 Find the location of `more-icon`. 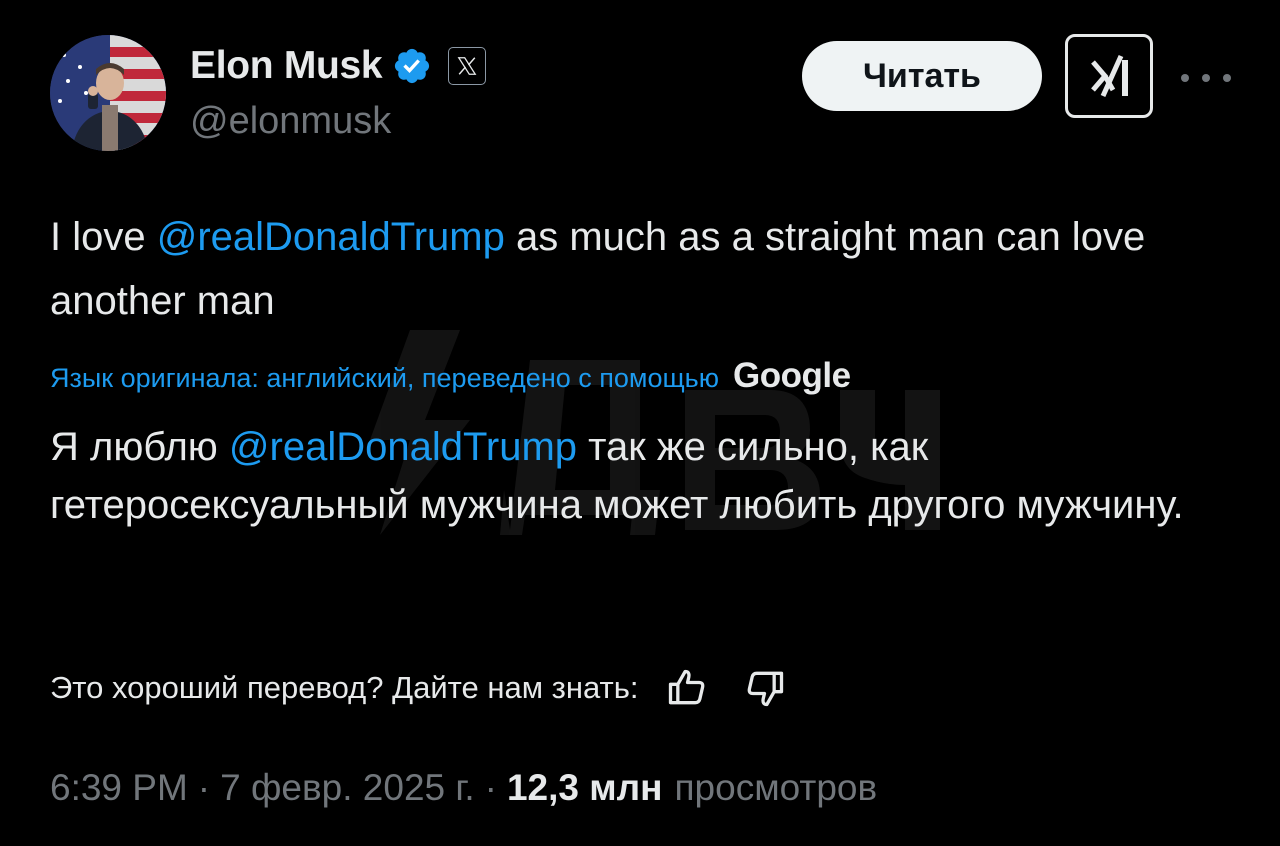

more-icon is located at coordinates (1206, 78).